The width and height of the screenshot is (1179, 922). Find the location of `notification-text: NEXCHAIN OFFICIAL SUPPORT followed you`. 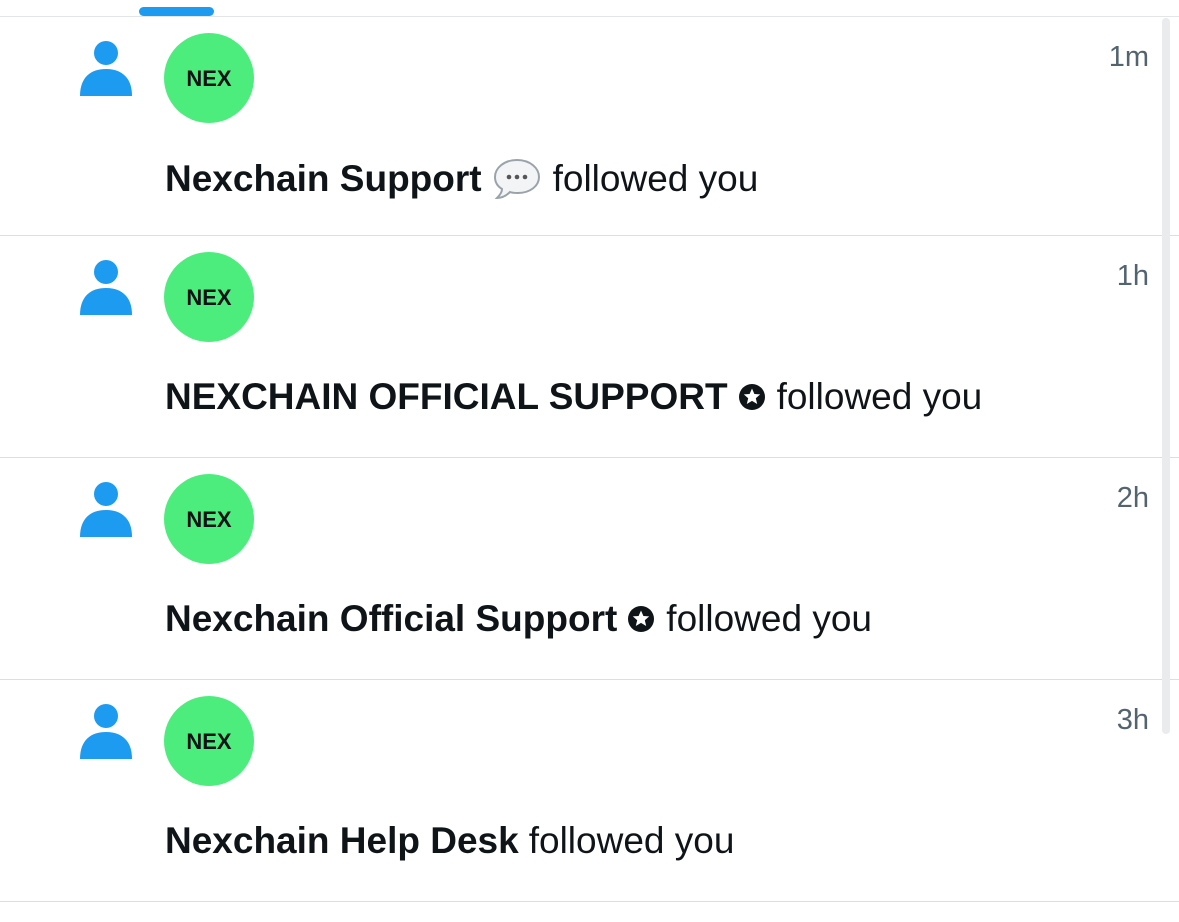

notification-text: NEXCHAIN OFFICIAL SUPPORT followed you is located at coordinates (573, 397).